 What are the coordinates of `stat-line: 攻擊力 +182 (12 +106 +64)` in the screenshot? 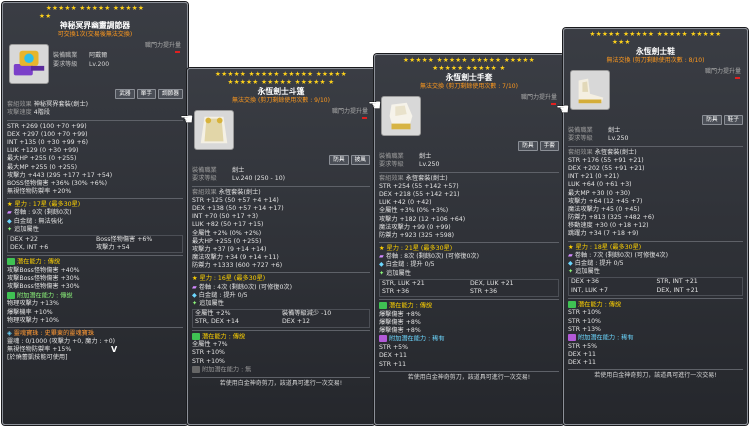 It's located at (422, 219).